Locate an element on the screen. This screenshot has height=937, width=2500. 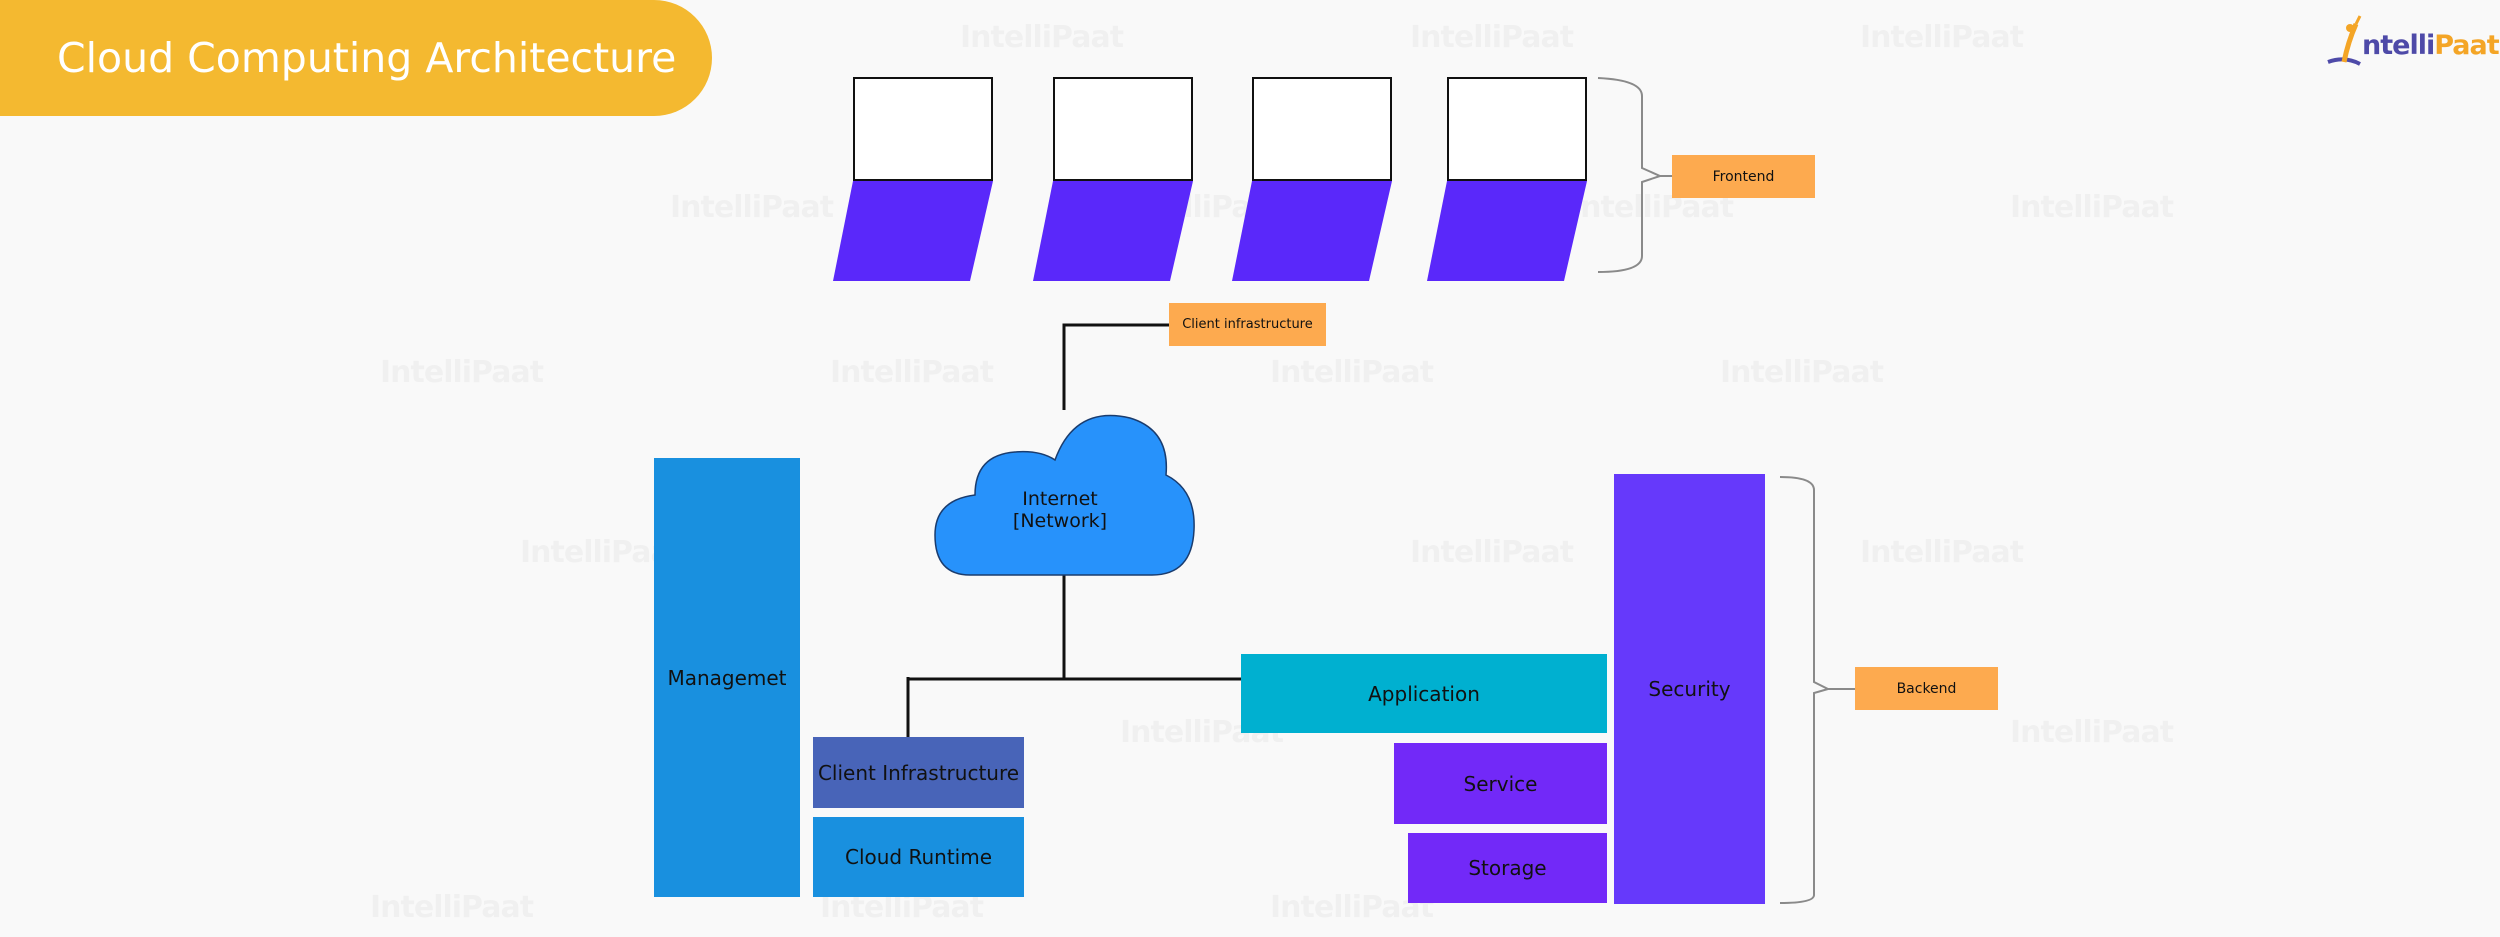
cloud-runtime-label: Cloud Runtime is located at coordinates (918, 857).